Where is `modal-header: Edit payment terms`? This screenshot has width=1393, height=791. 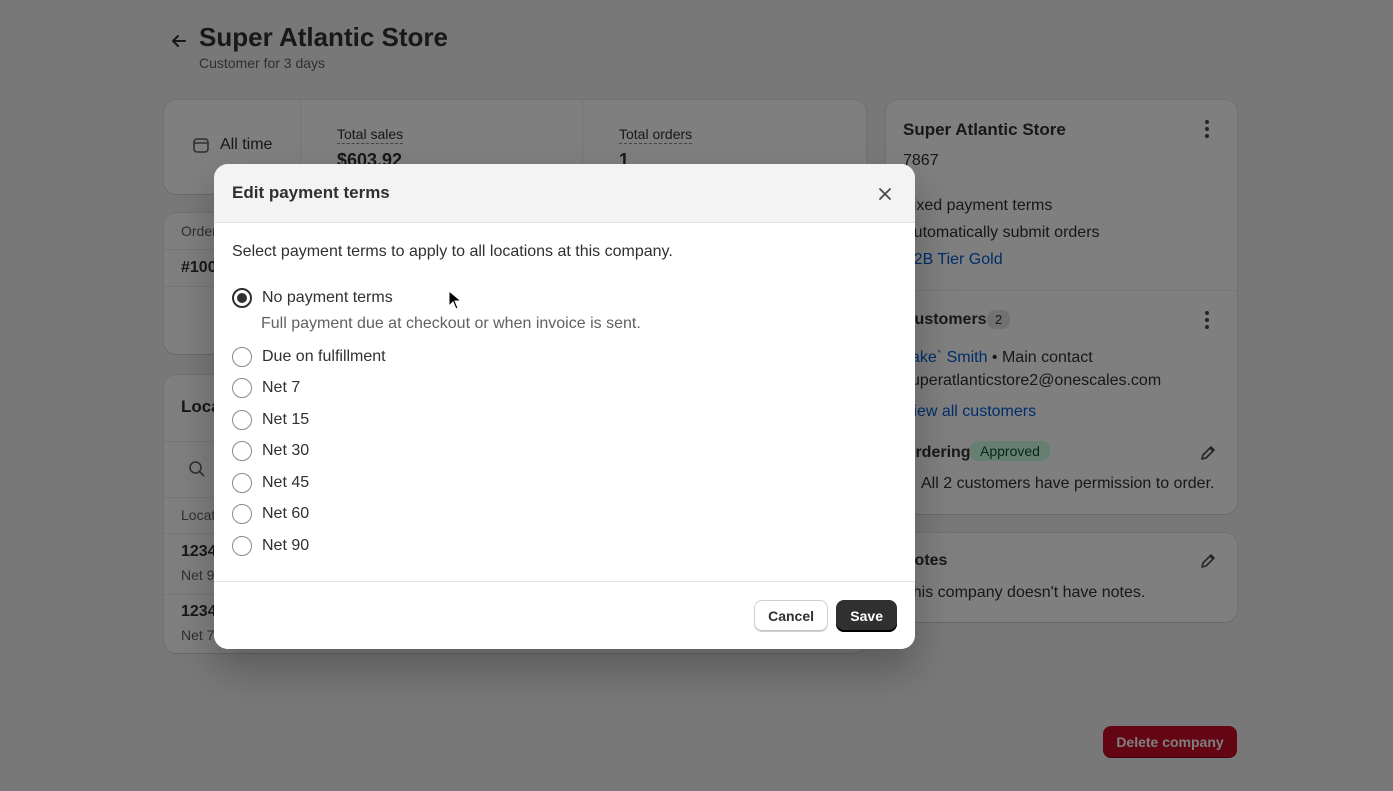 modal-header: Edit payment terms is located at coordinates (564, 193).